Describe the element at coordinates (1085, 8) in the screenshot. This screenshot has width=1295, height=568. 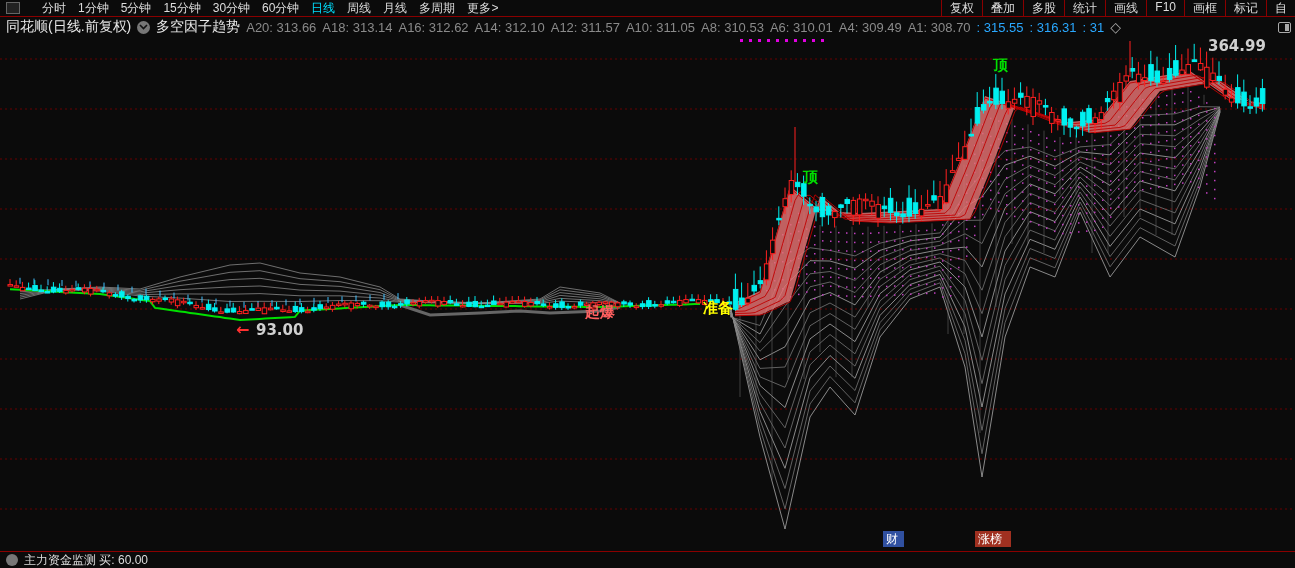
I see `toolbar-button: 统计` at that location.